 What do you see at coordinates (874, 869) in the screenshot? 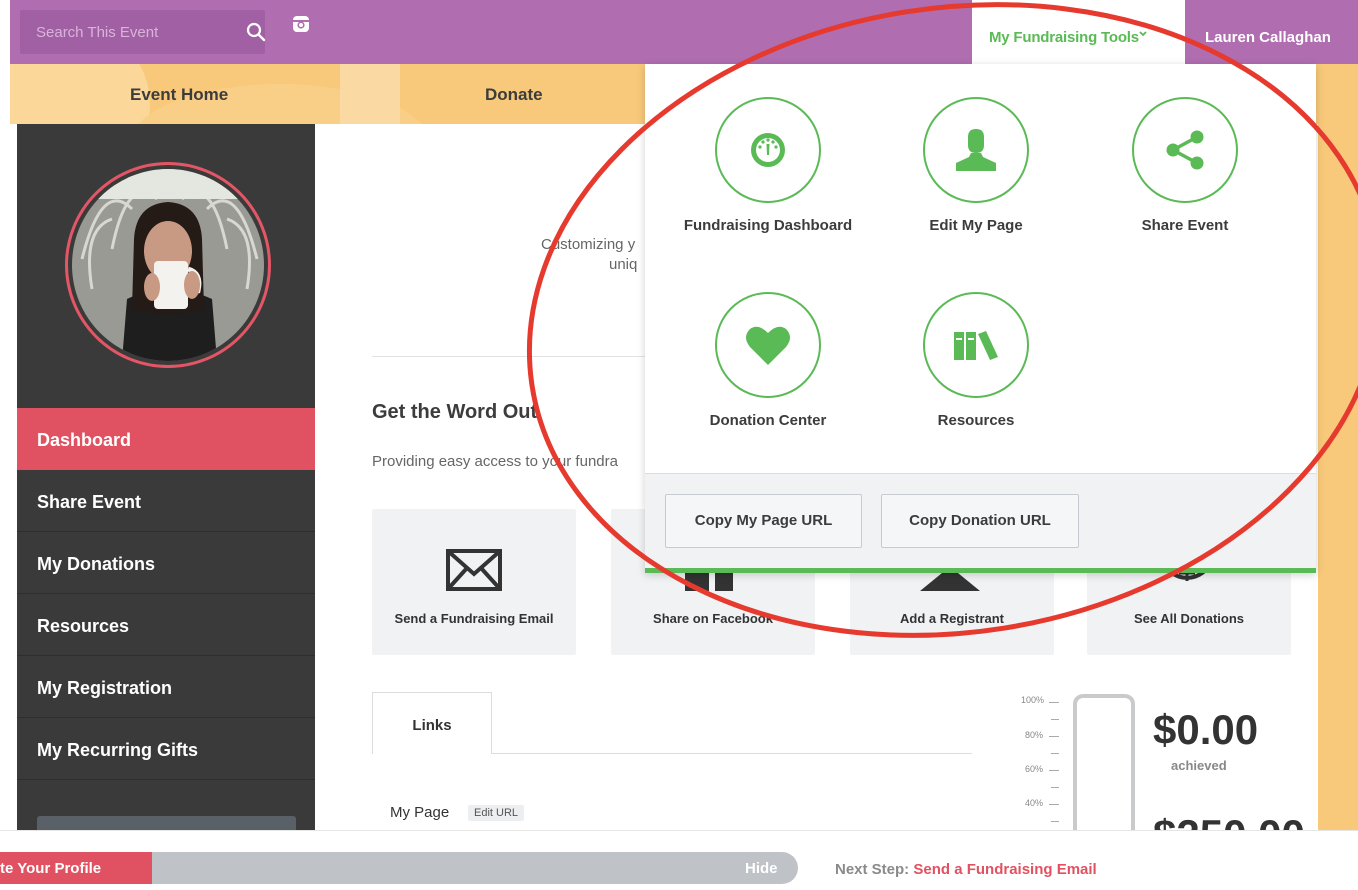
I see `next-step-prefix: Next Step:` at bounding box center [874, 869].